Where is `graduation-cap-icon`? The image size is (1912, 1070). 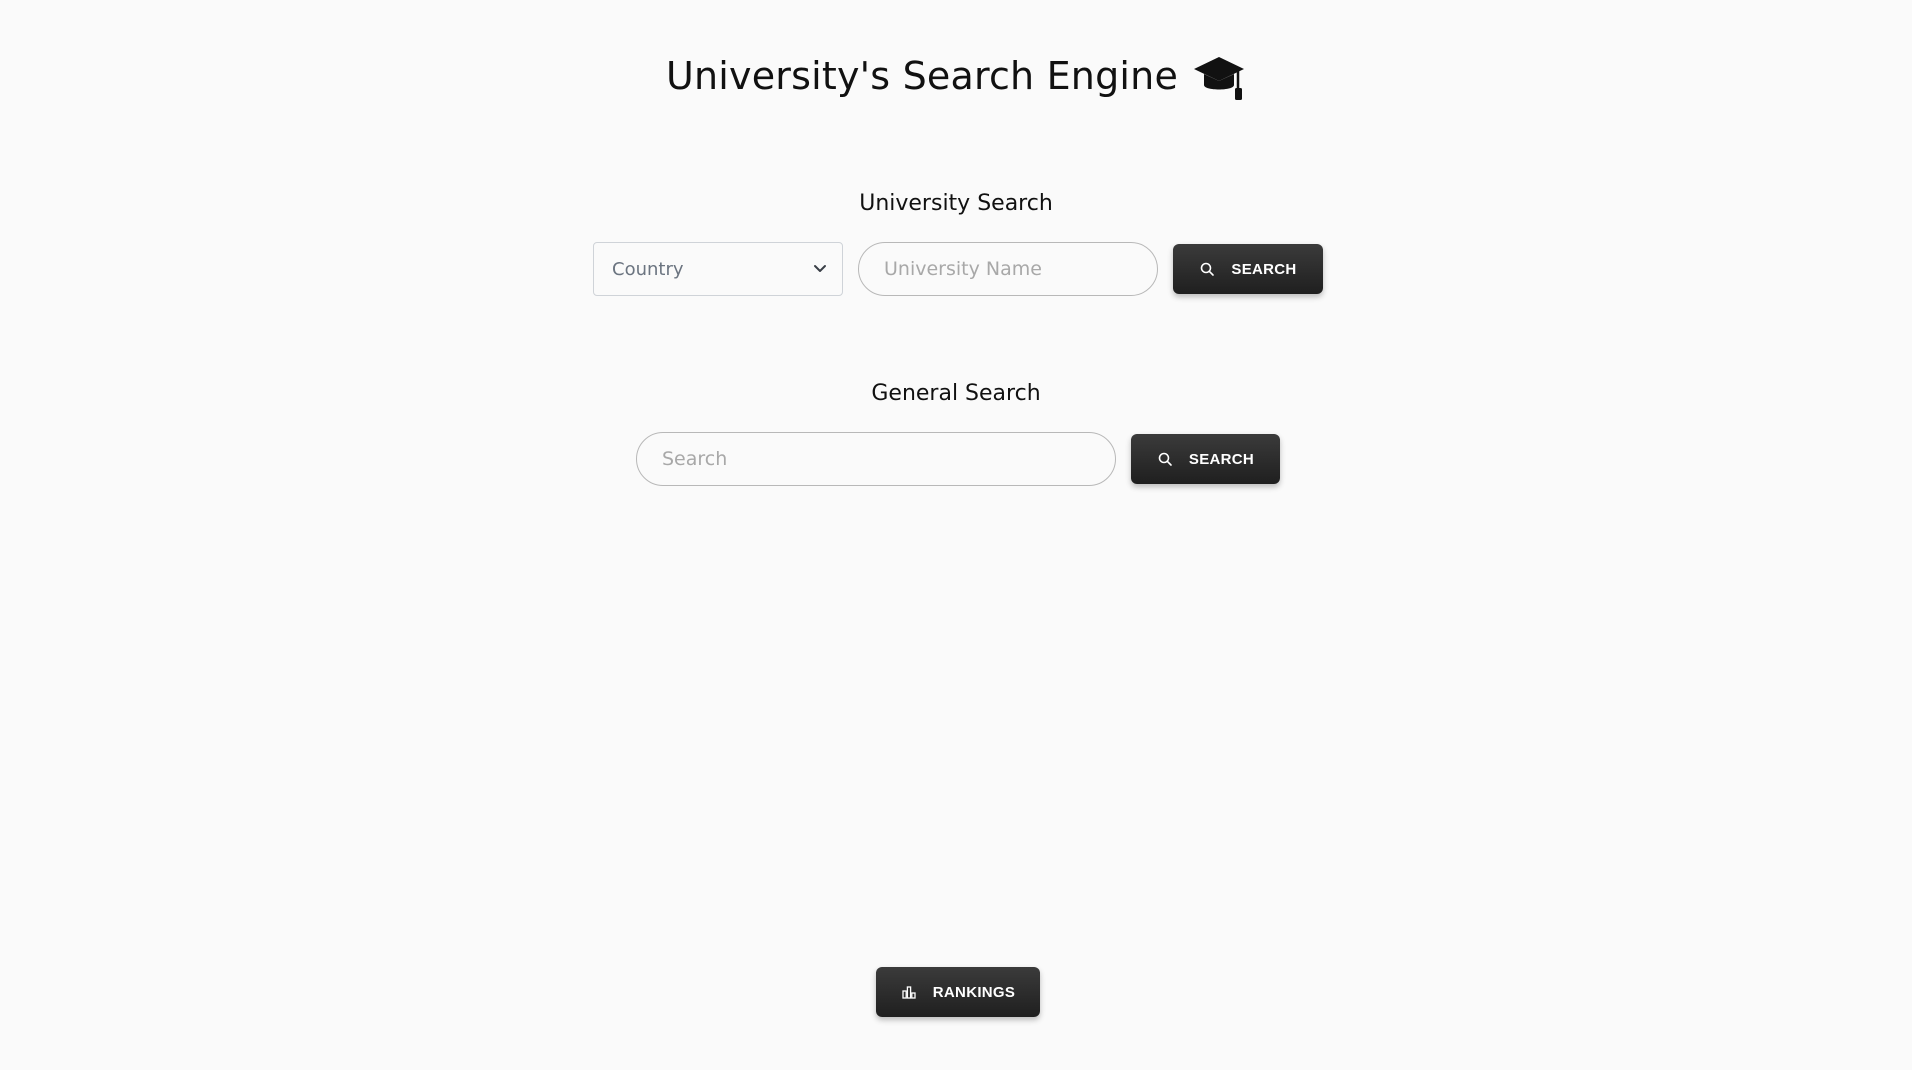
graduation-cap-icon is located at coordinates (1219, 77).